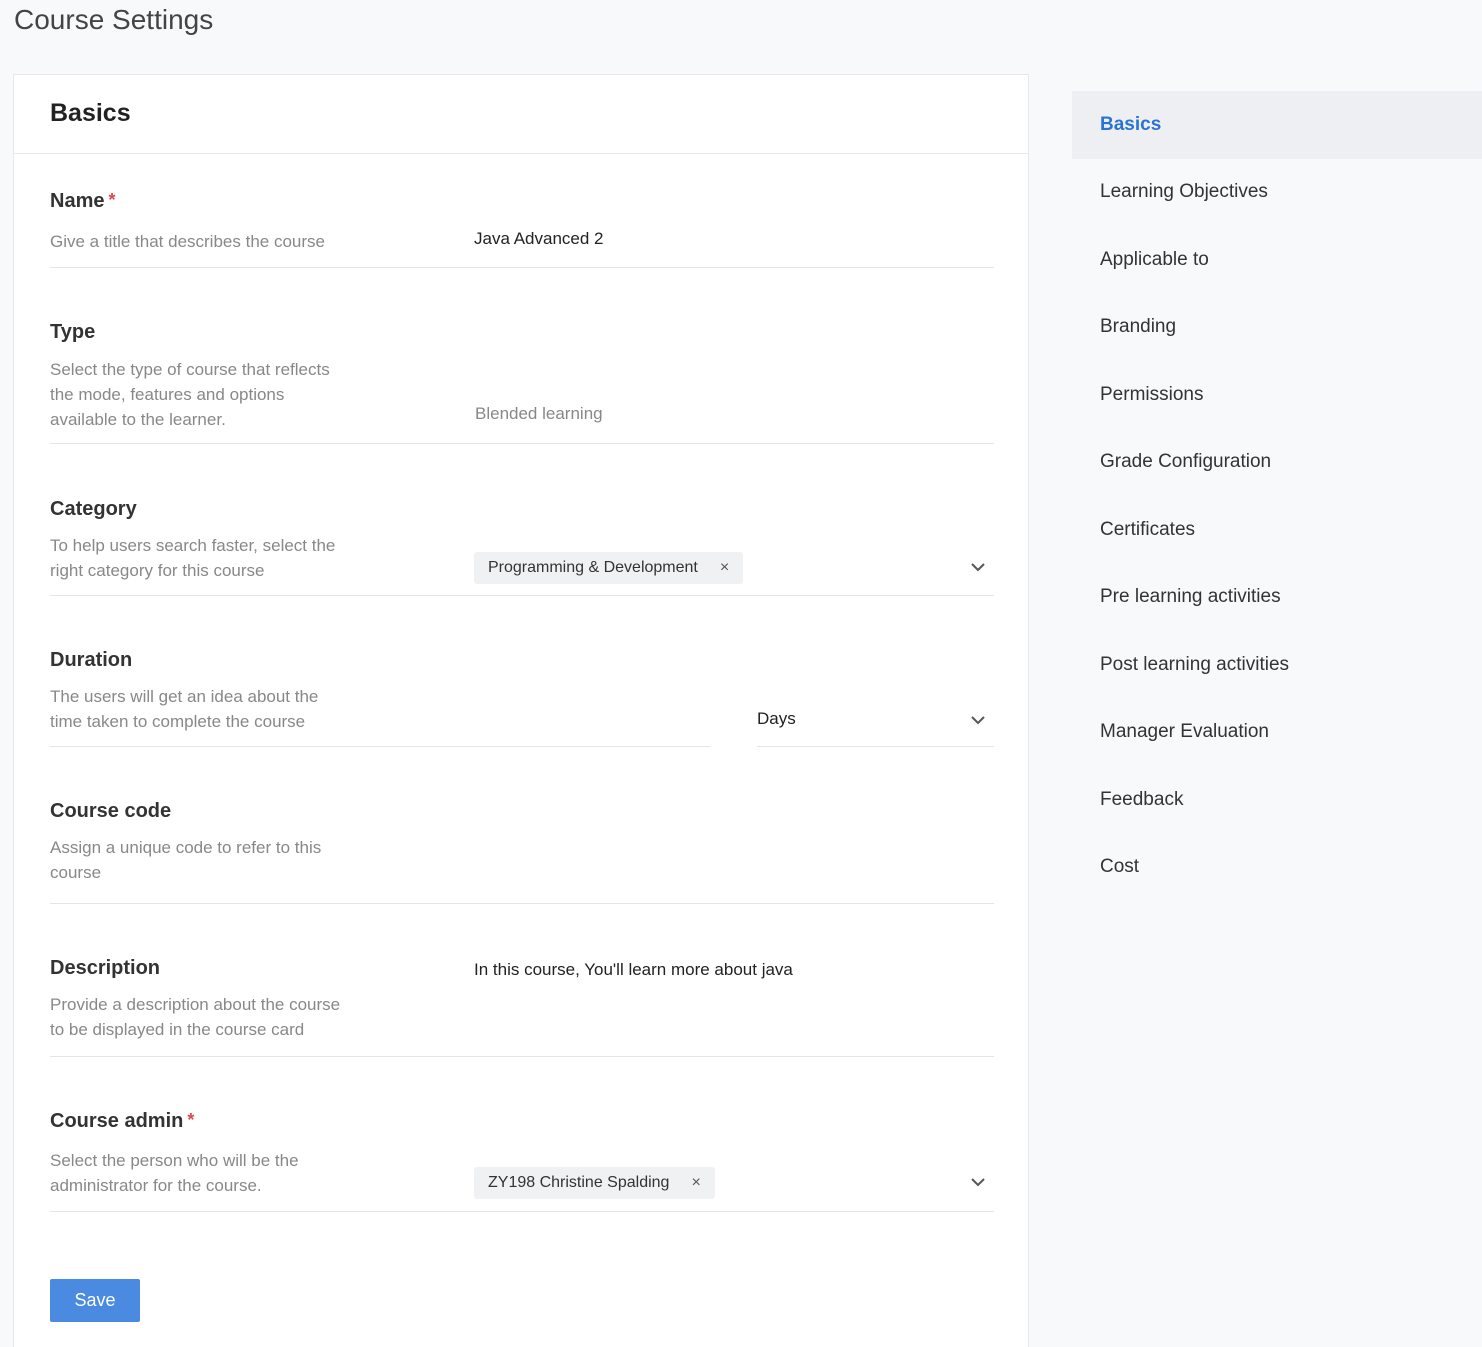  Describe the element at coordinates (90, 113) in the screenshot. I see `section-title: Basics` at that location.